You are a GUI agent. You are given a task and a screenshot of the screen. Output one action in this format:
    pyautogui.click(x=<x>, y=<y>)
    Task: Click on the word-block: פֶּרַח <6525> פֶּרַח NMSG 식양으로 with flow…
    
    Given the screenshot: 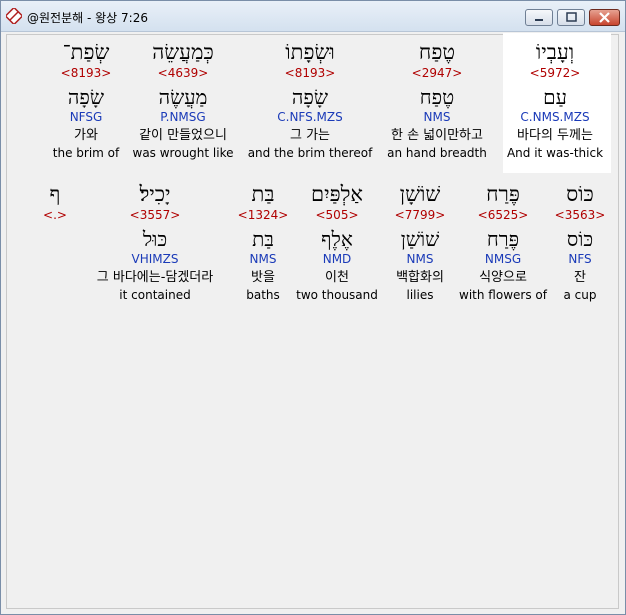 What is the action you would take?
    pyautogui.click(x=503, y=242)
    